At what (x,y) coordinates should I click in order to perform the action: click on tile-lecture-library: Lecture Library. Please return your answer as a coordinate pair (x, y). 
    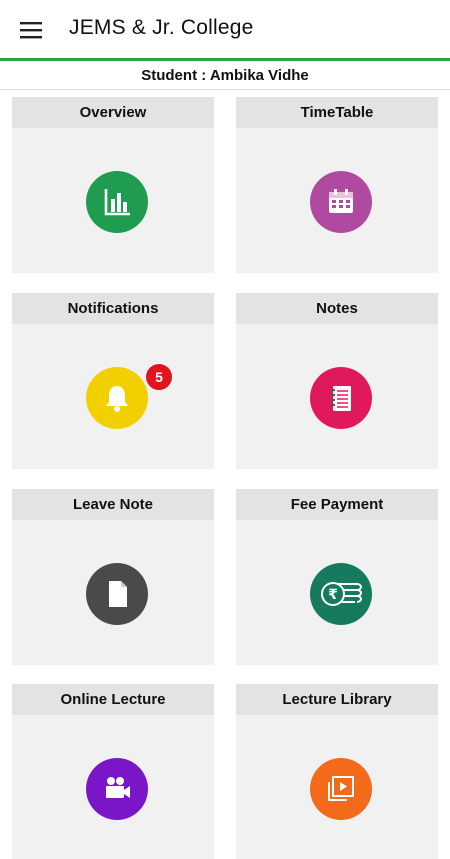
    Looking at the image, I should click on (337, 771).